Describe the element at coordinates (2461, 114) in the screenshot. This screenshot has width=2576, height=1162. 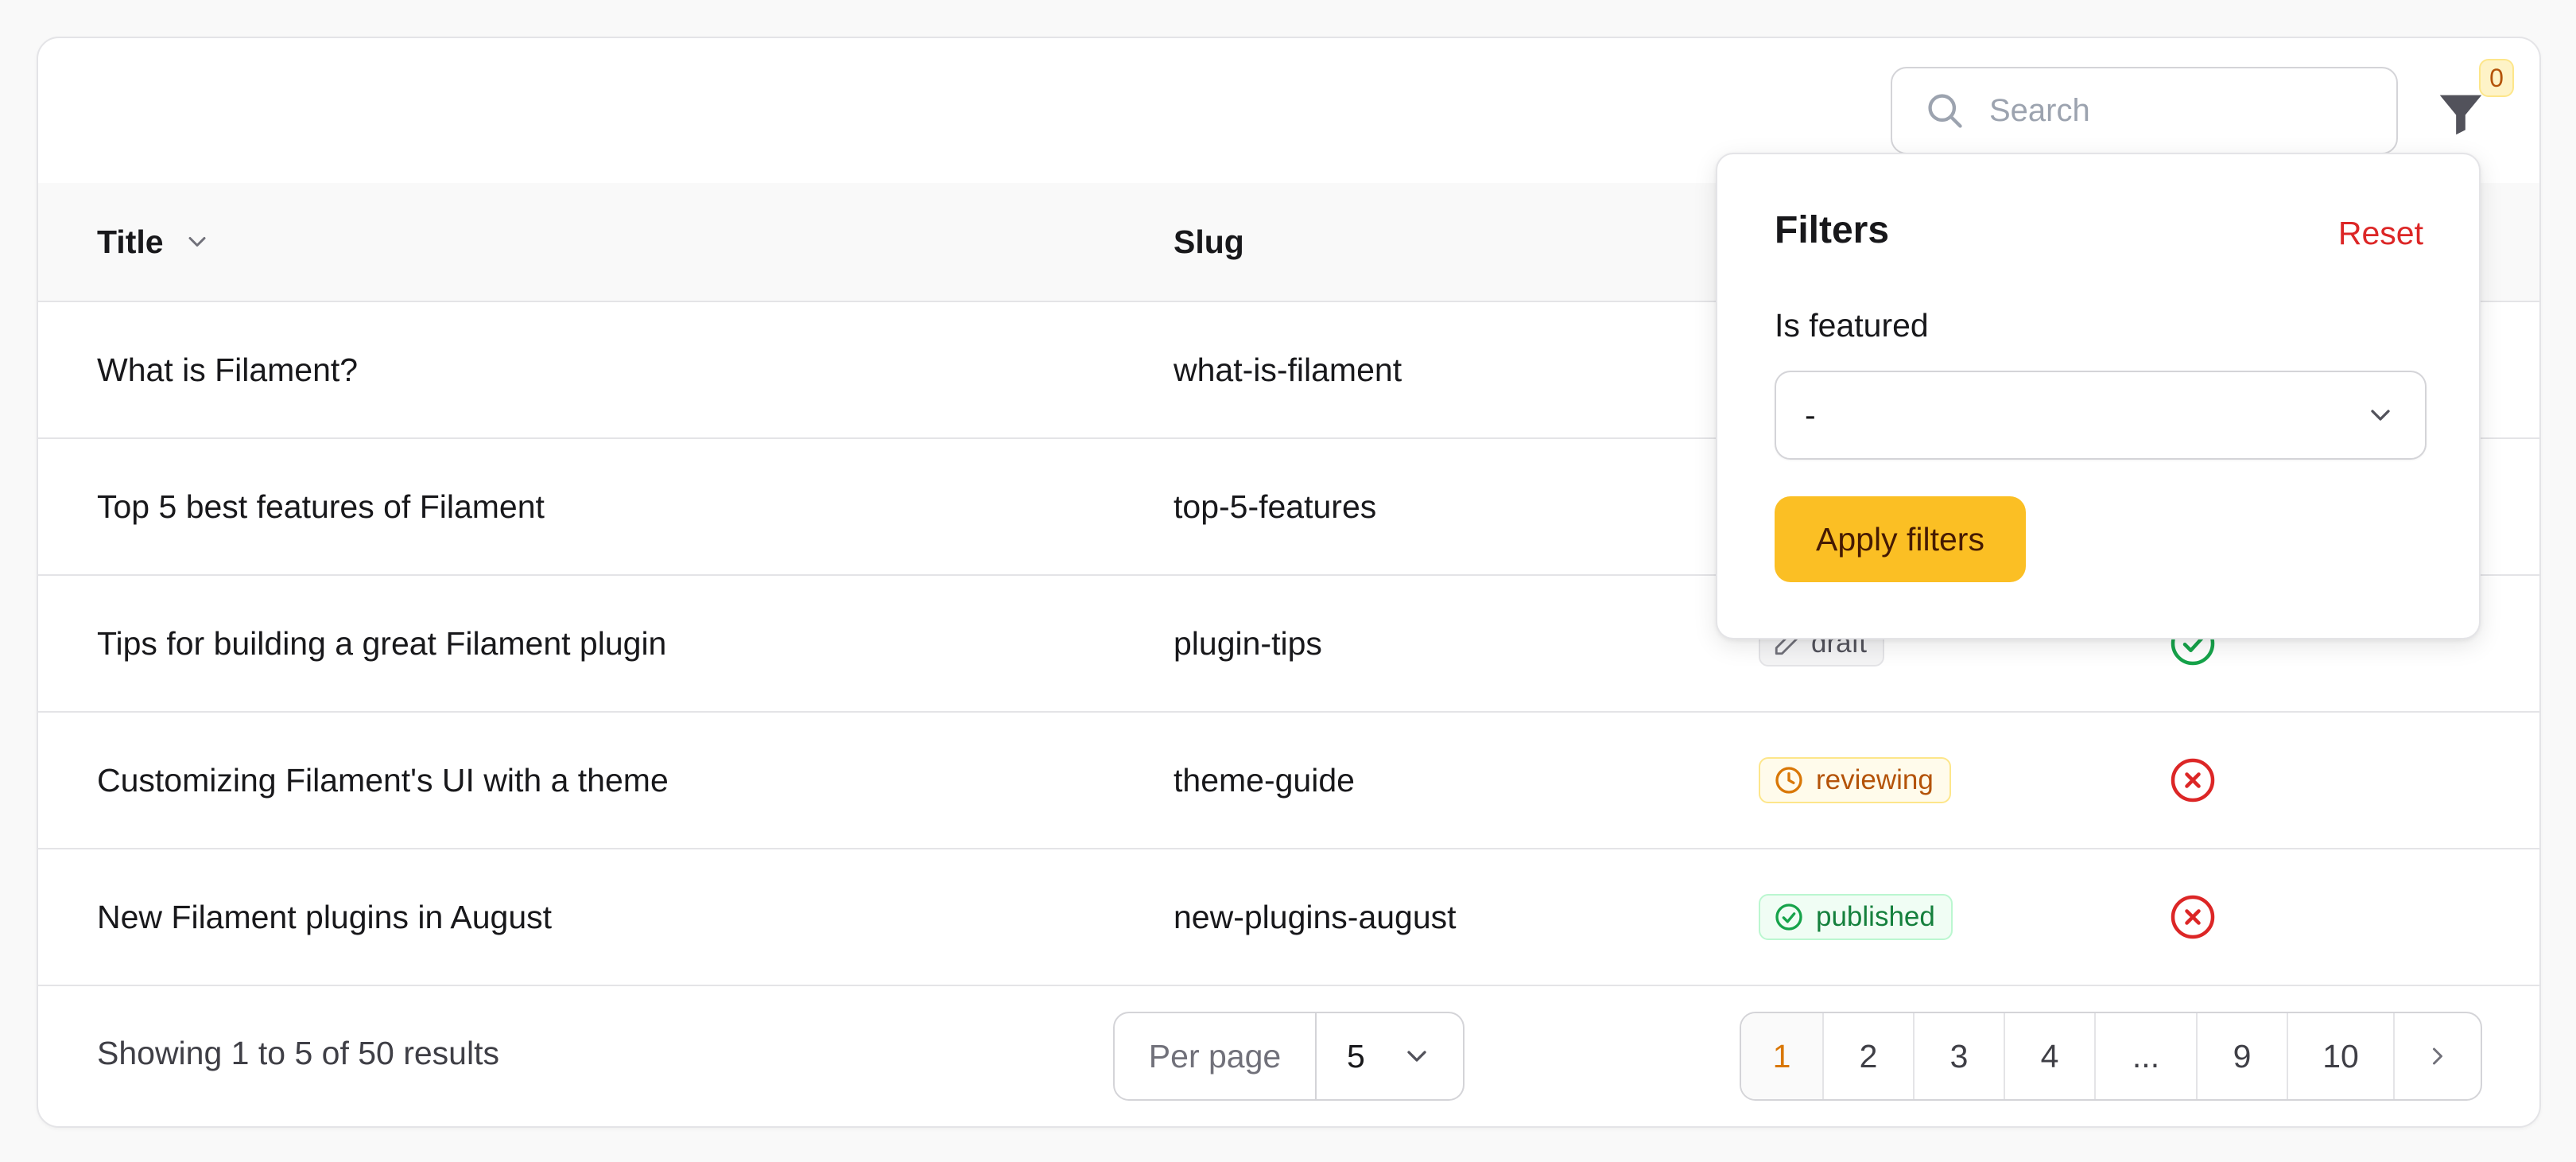
I see `funnel-icon` at that location.